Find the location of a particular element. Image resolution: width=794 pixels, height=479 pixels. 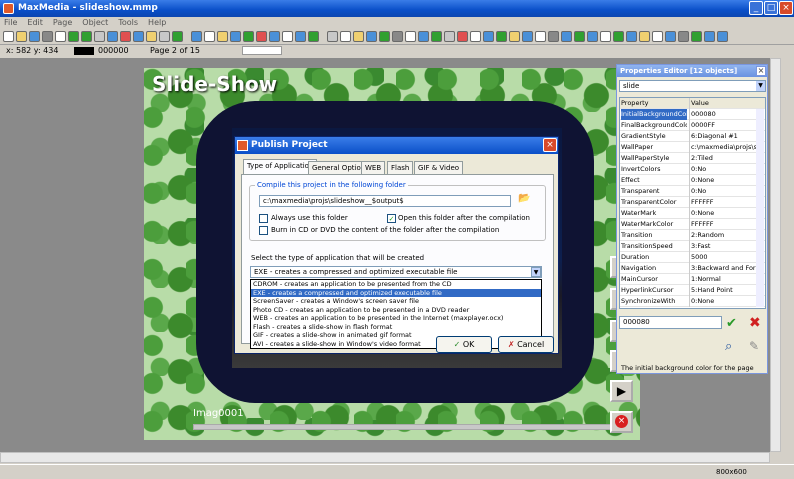

toolbar-tool-22-icon is located at coordinates (287, 36).